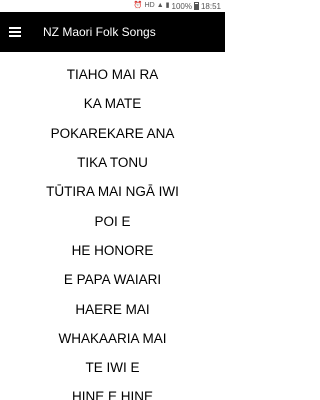 Image resolution: width=320 pixels, height=400 pixels. What do you see at coordinates (160, 5) in the screenshot?
I see `wifi-icon: ▲` at bounding box center [160, 5].